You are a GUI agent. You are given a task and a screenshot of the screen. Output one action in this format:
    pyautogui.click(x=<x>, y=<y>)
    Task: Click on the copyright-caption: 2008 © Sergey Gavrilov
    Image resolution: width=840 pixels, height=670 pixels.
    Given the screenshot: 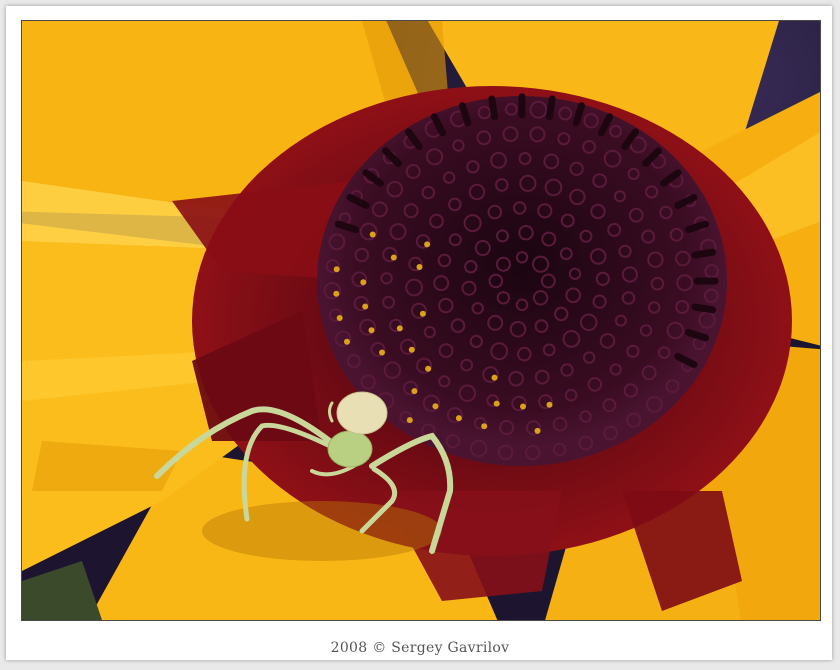 What is the action you would take?
    pyautogui.click(x=420, y=648)
    